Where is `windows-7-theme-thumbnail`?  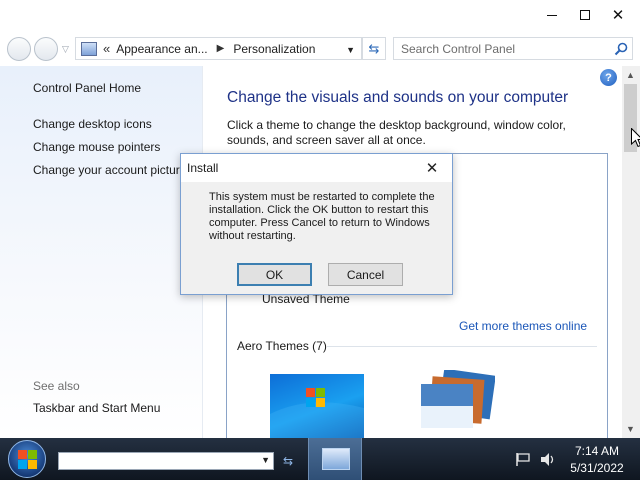
windows-7-theme-thumbnail is located at coordinates (317, 406).